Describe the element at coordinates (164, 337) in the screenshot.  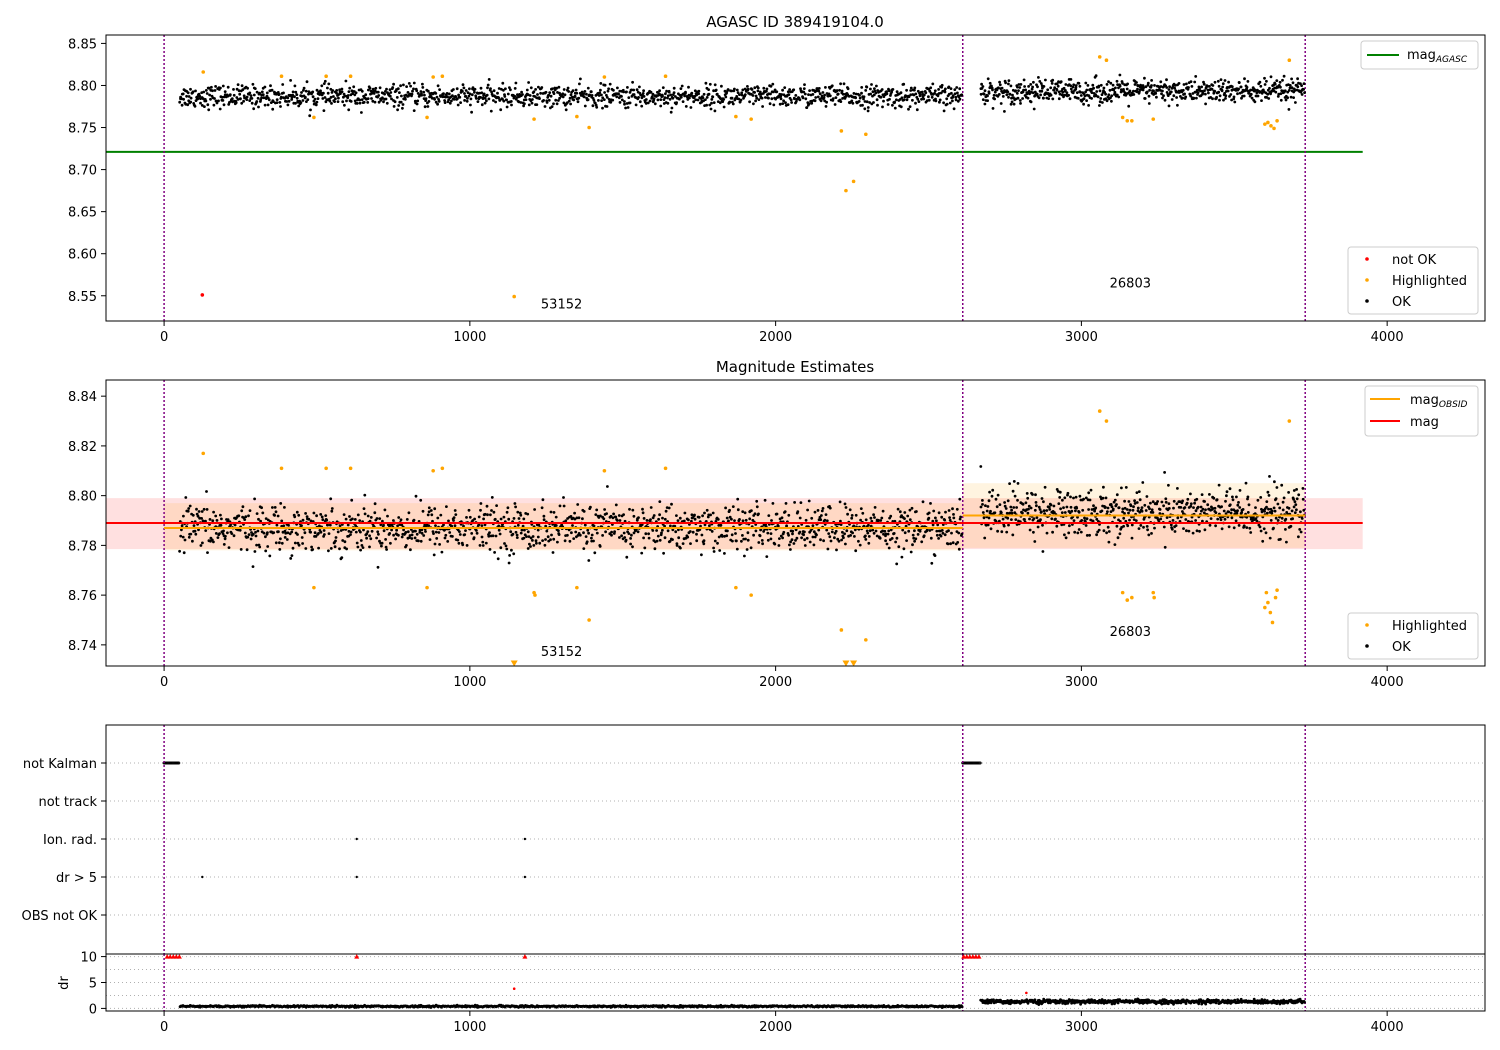
I see `x-tick-label: 0` at that location.